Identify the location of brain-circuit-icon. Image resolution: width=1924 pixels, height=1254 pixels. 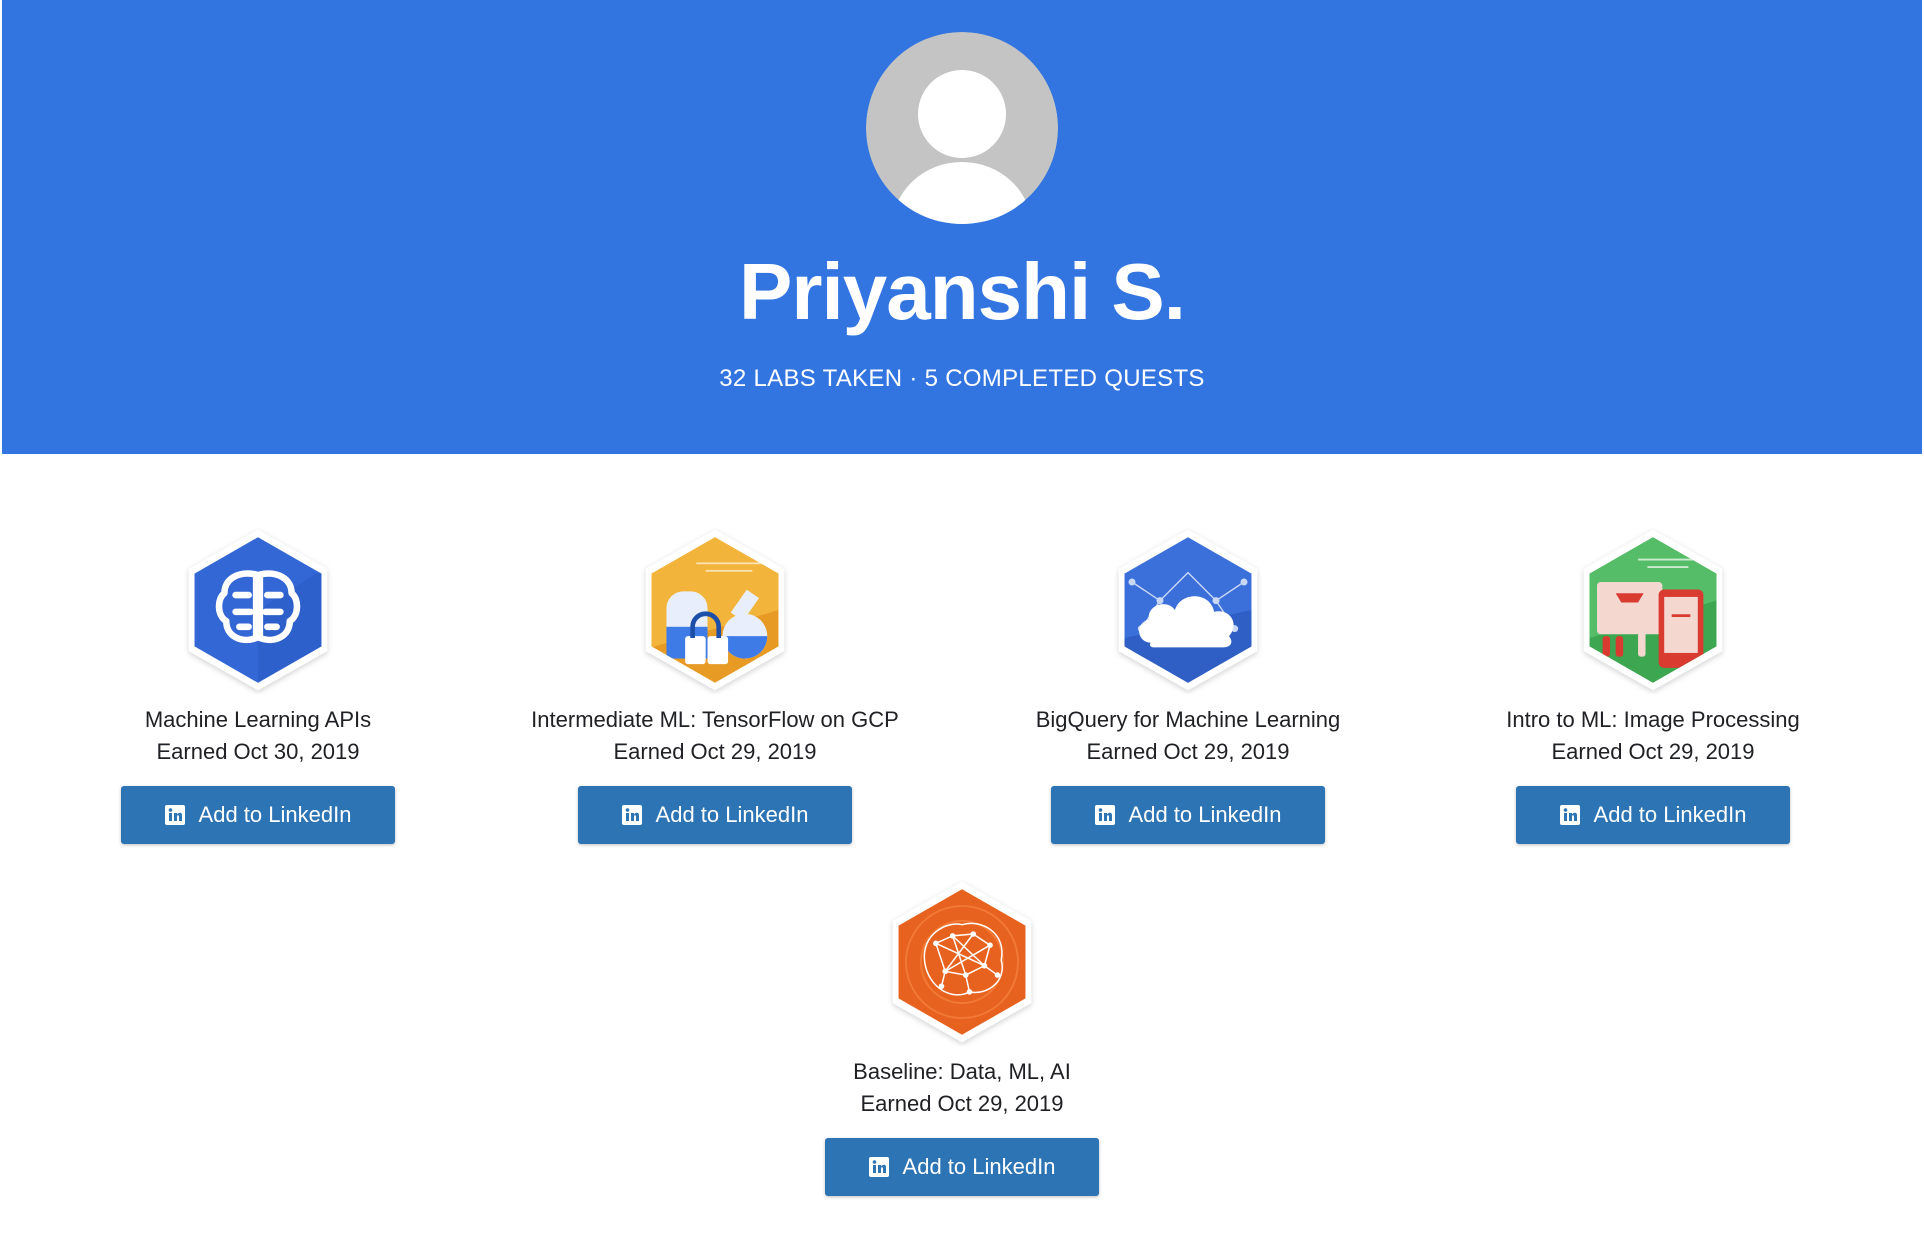
(258, 610).